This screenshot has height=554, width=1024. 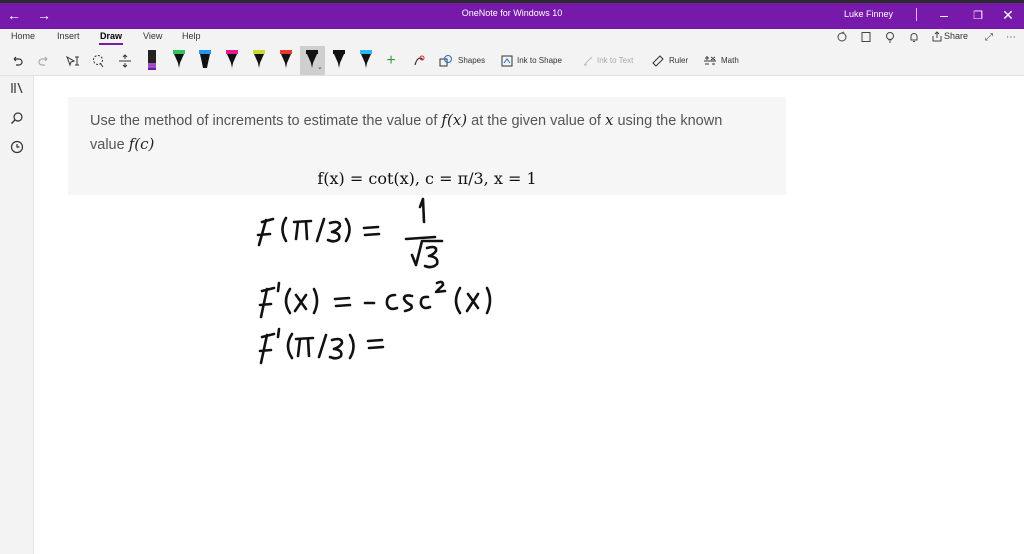 What do you see at coordinates (615, 60) in the screenshot?
I see `ink-to-text-label: Ink to Text` at bounding box center [615, 60].